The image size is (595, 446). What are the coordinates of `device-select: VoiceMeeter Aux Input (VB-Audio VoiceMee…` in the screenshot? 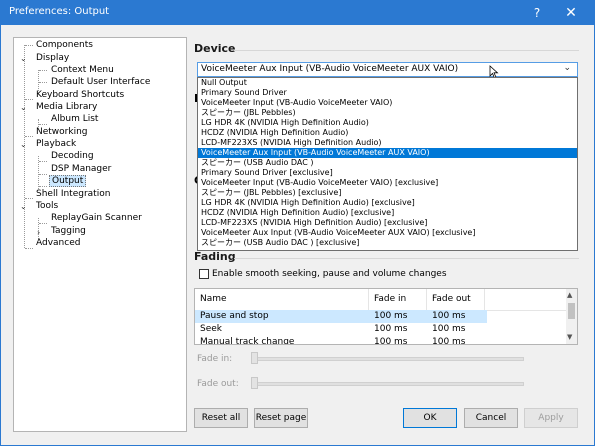 It's located at (387, 69).